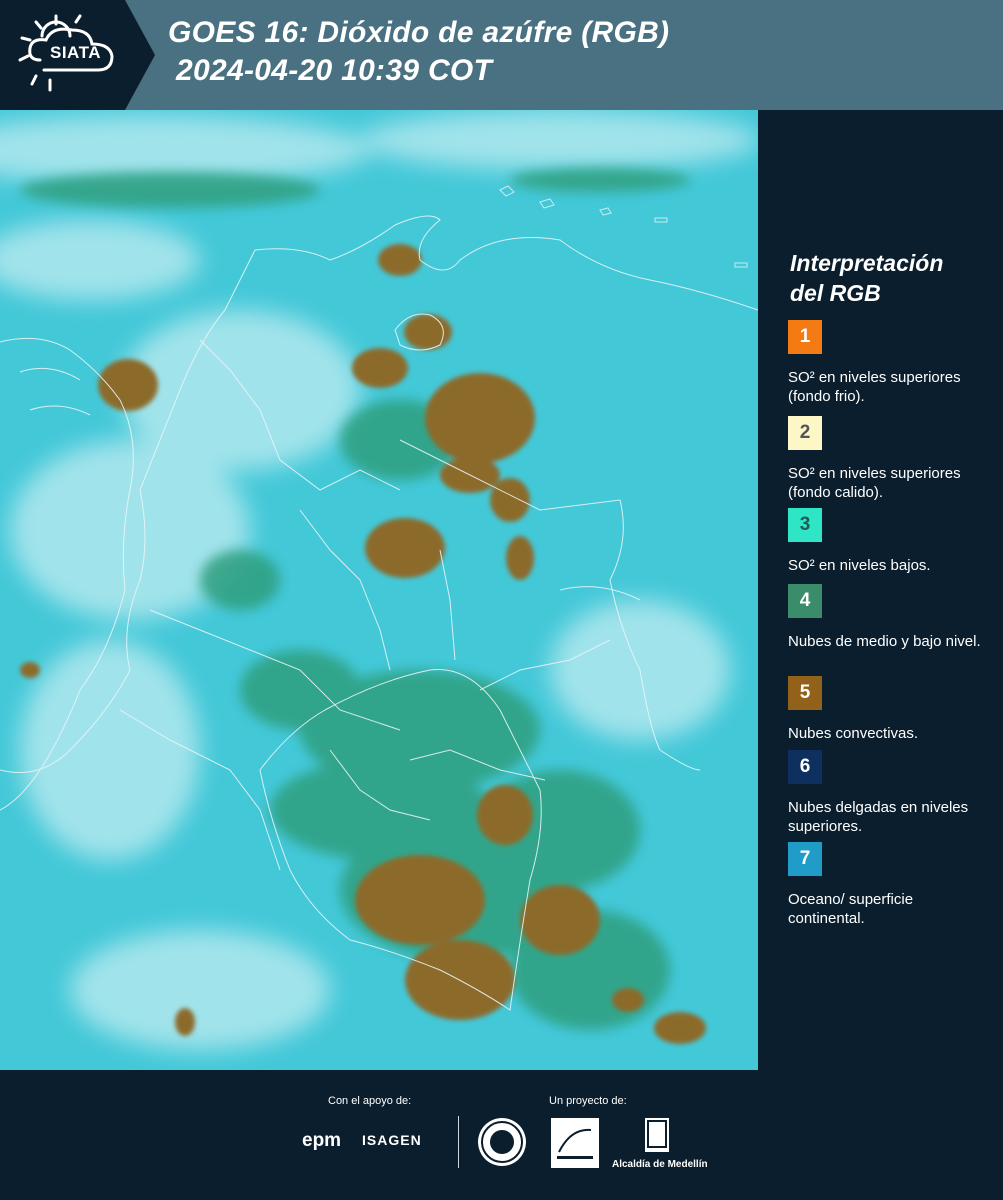  What do you see at coordinates (890, 541) in the screenshot?
I see `legend-item-3: 3 SO² en niveles bajos.` at bounding box center [890, 541].